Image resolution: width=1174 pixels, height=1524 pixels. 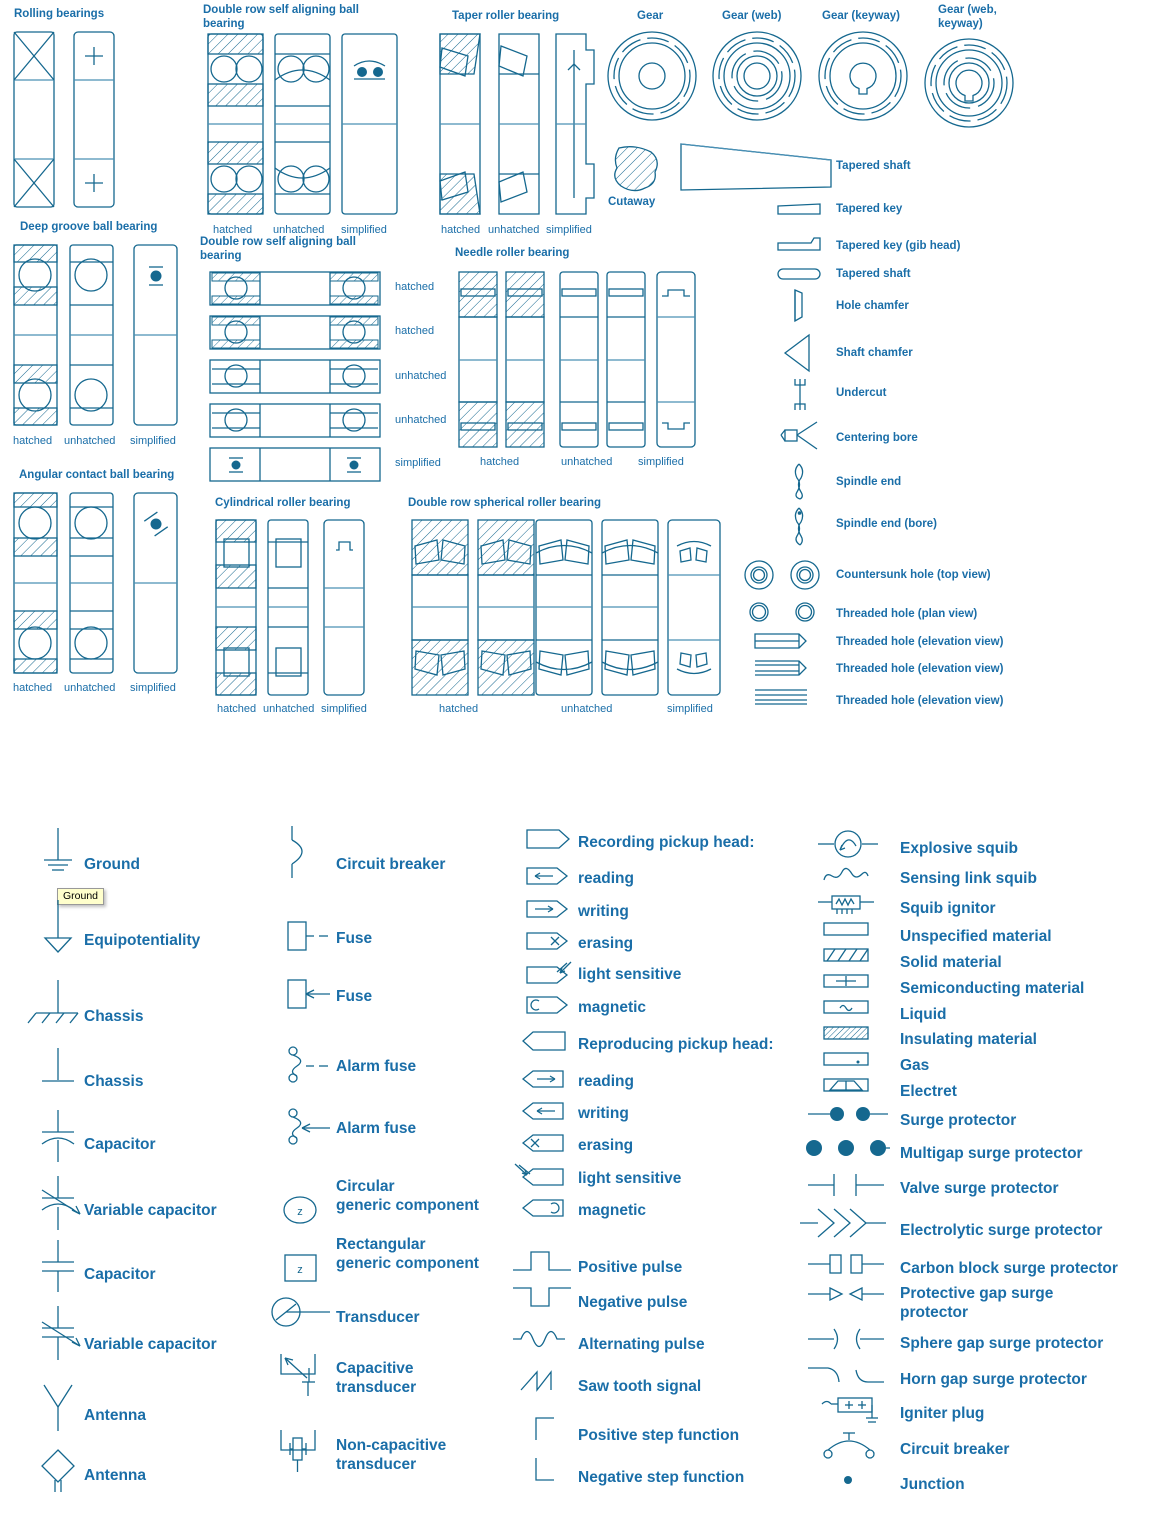 What do you see at coordinates (851, 1034) in the screenshot?
I see `insulating-material-icon` at bounding box center [851, 1034].